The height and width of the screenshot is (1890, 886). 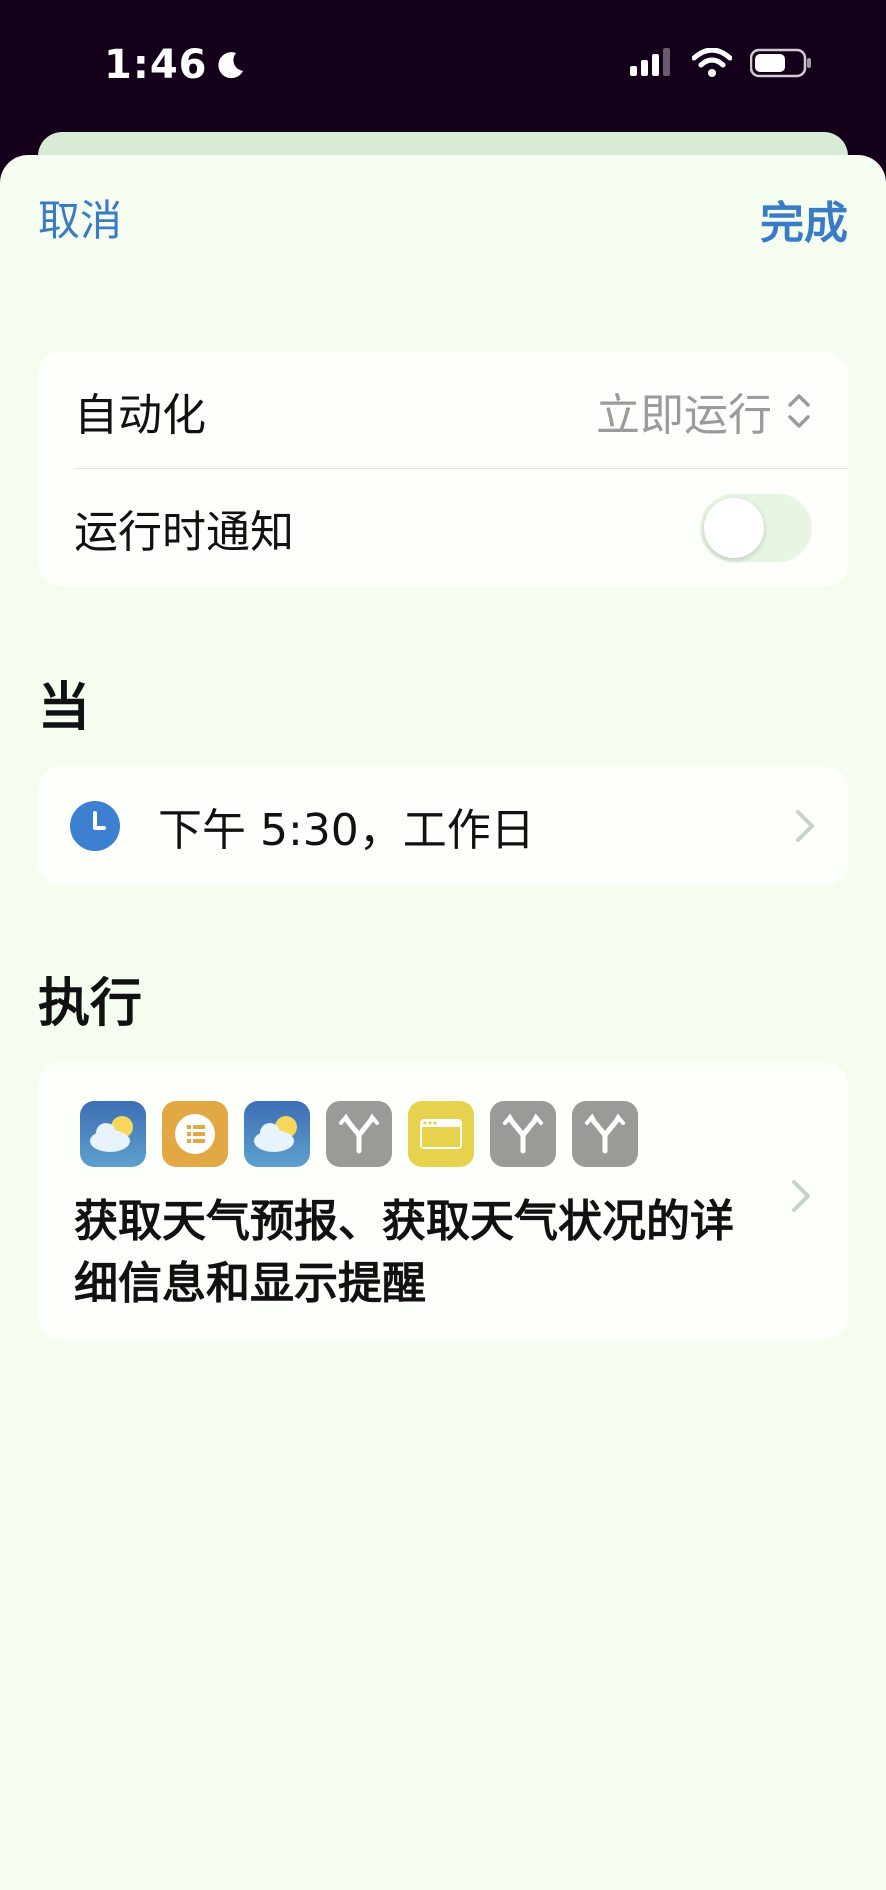 I want to click on wifi-icon, so click(x=712, y=62).